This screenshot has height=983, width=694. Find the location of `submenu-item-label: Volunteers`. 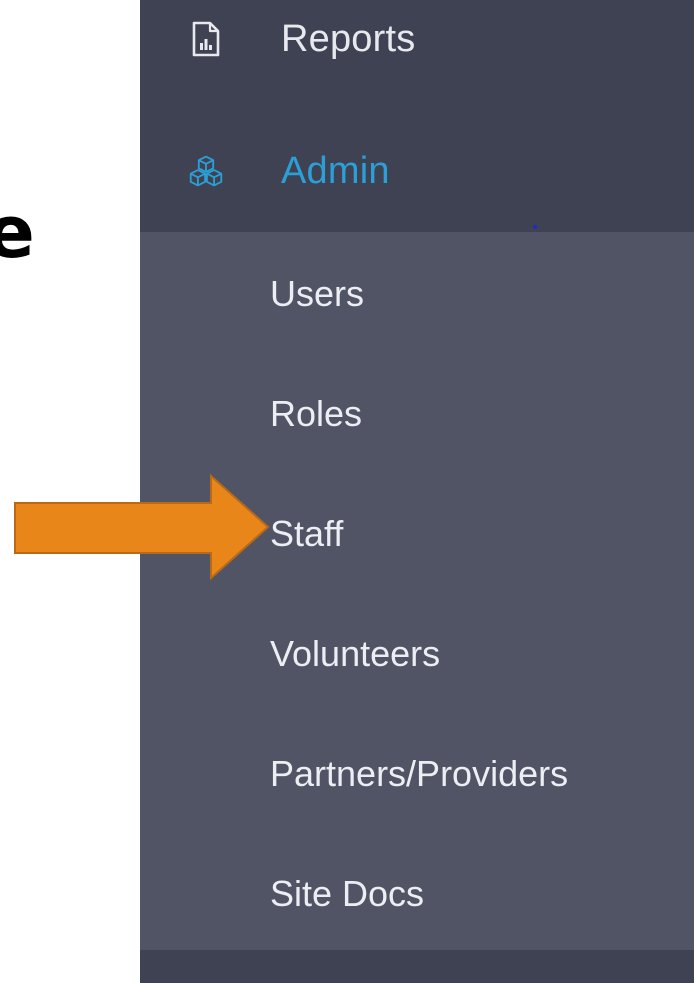

submenu-item-label: Volunteers is located at coordinates (355, 653).